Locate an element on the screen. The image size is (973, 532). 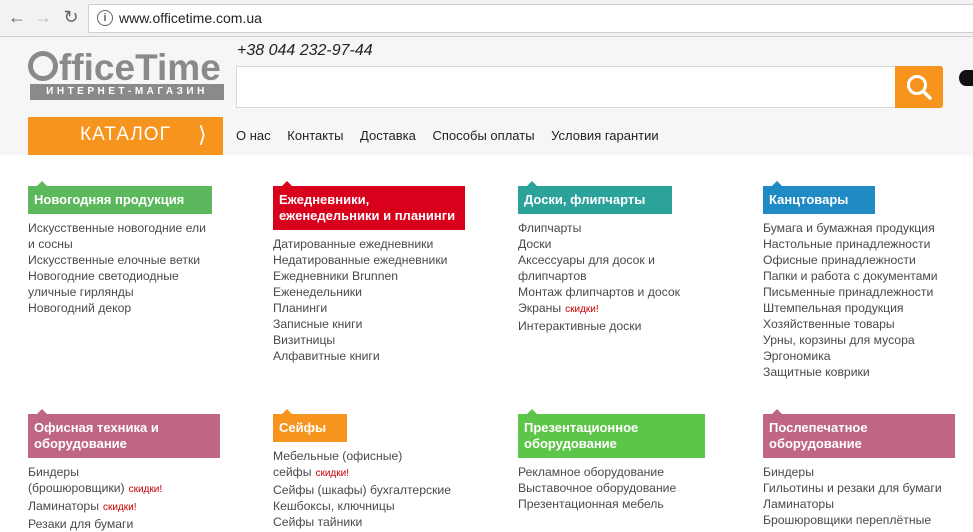
site-logo: fficeTime ИНТЕРНЕТ-МАГАЗИН is located at coordinates (126, 74).